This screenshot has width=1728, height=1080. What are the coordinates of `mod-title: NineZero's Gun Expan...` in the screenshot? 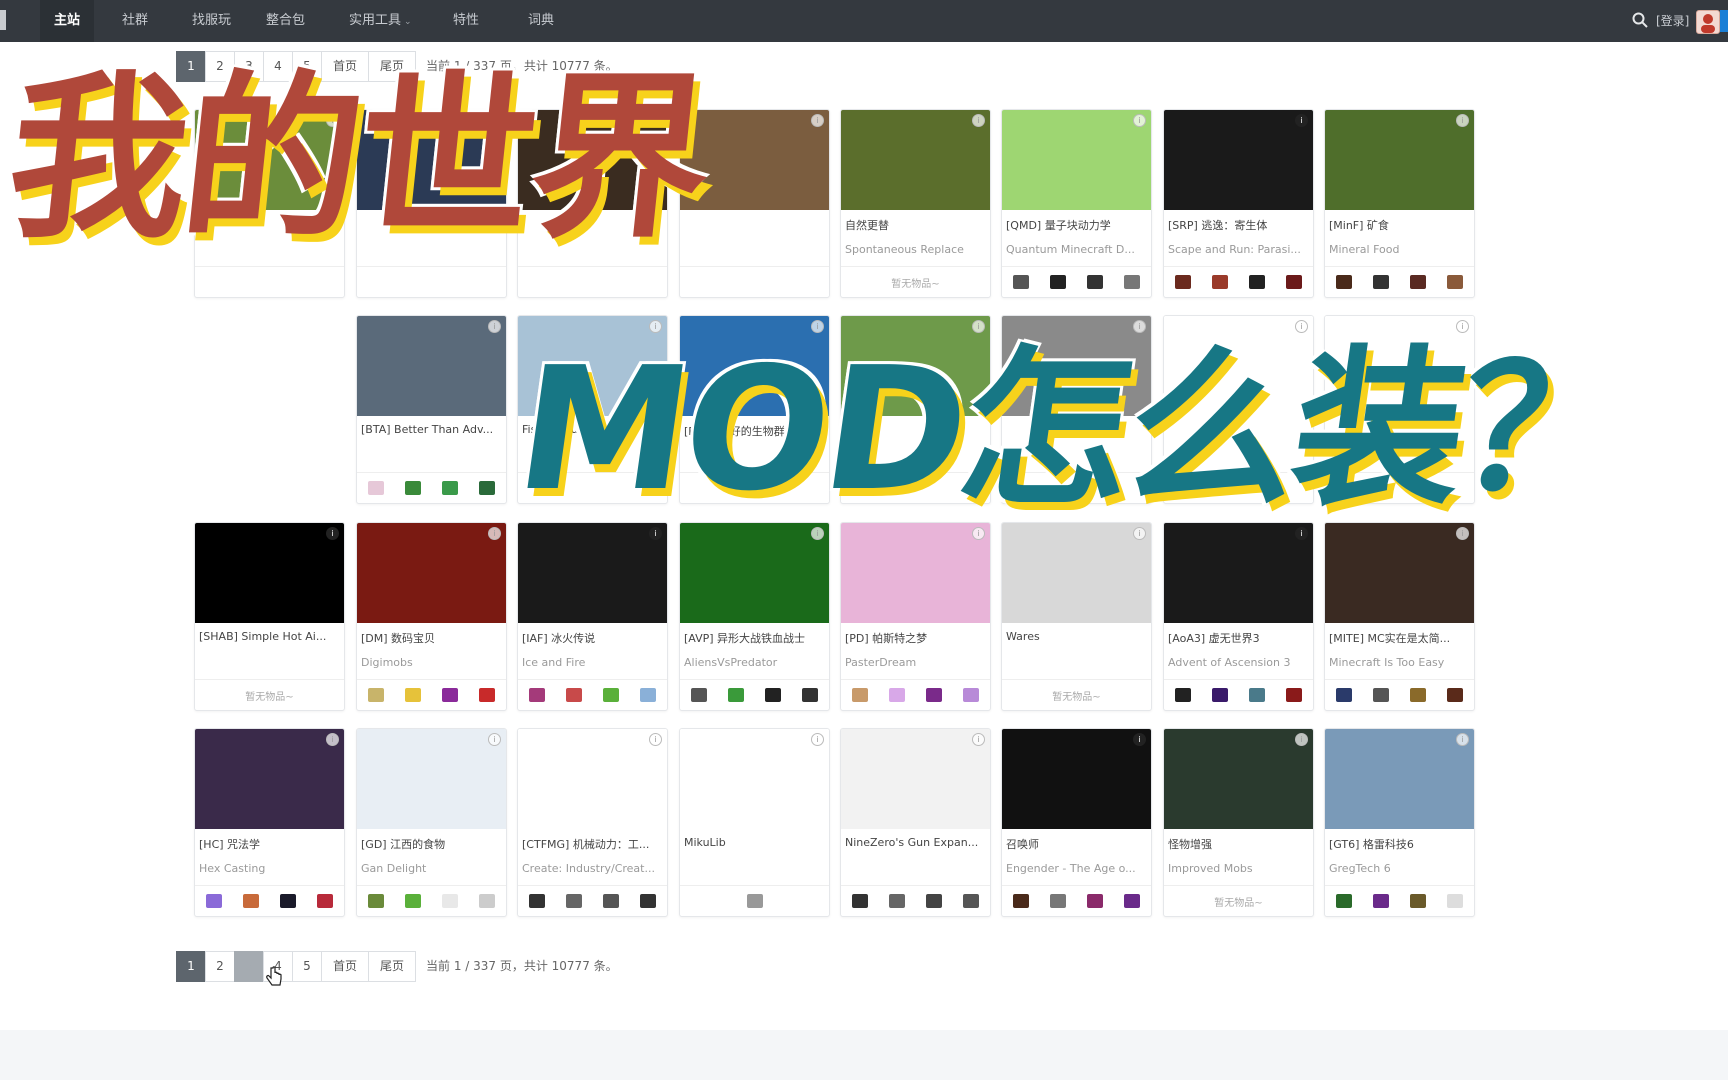 It's located at (915, 842).